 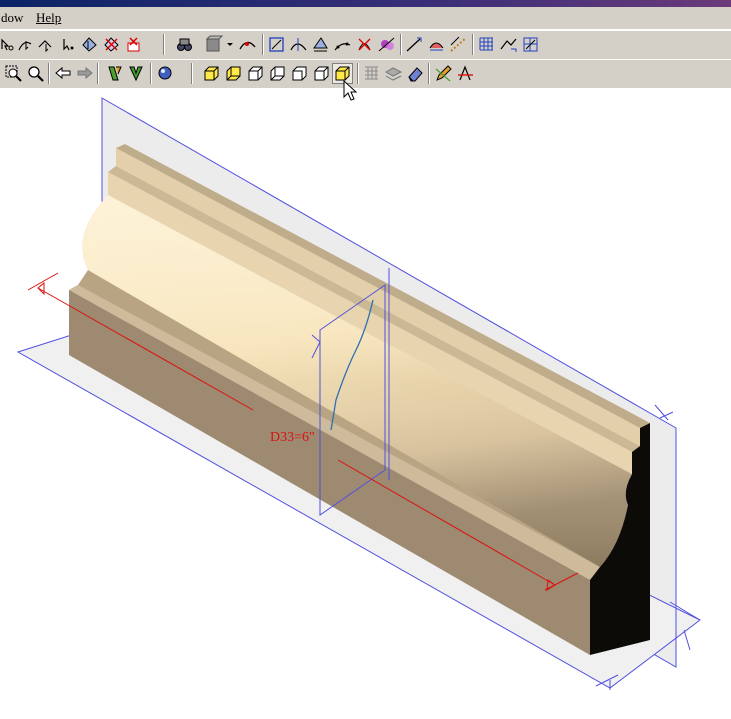 I want to click on hatch-icon, so click(x=371, y=73).